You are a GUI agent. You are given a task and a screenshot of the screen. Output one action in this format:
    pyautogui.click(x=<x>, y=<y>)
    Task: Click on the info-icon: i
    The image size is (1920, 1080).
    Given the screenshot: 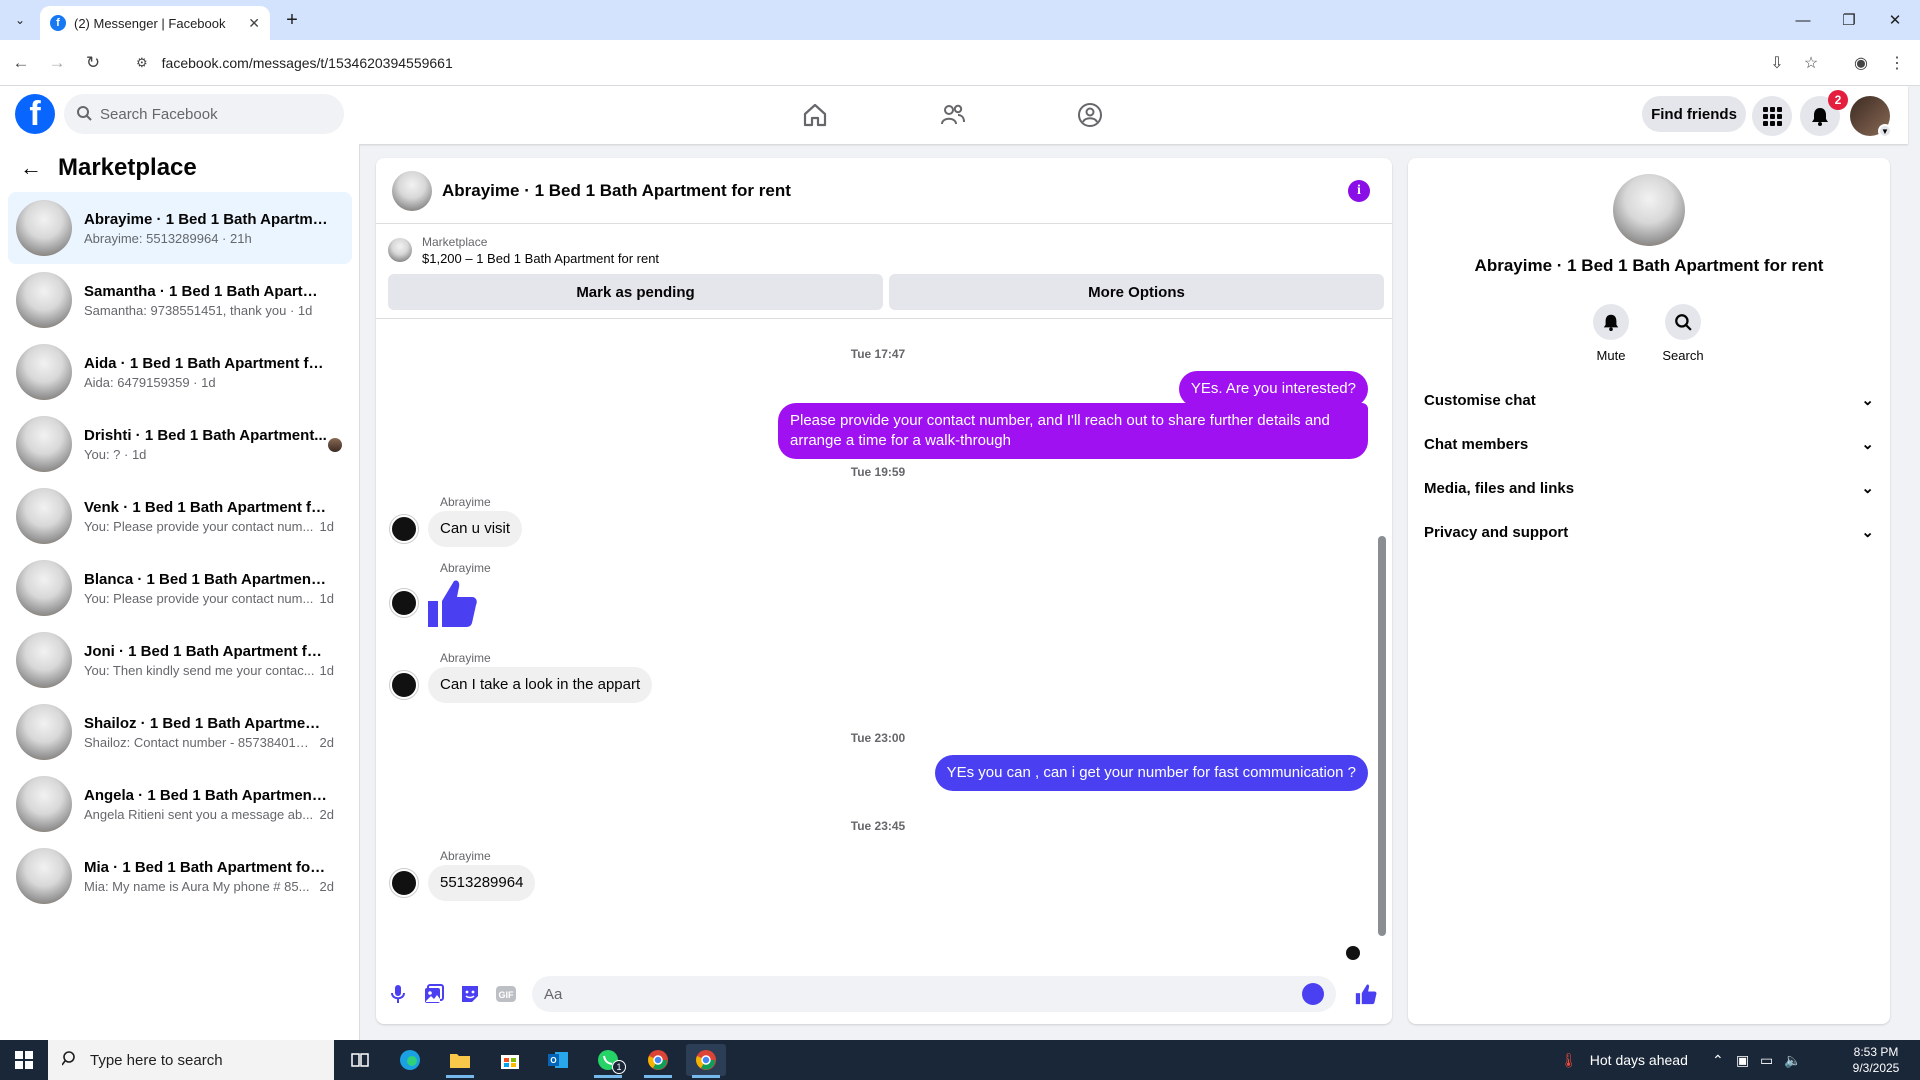 What is the action you would take?
    pyautogui.click(x=1359, y=191)
    